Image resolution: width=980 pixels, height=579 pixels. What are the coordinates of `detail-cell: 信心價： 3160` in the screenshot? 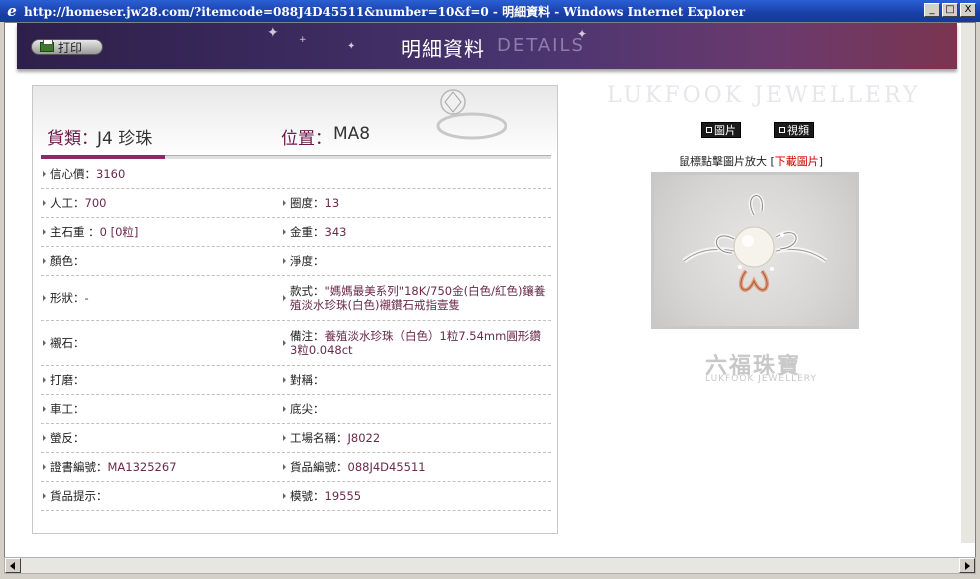 It's located at (296, 174).